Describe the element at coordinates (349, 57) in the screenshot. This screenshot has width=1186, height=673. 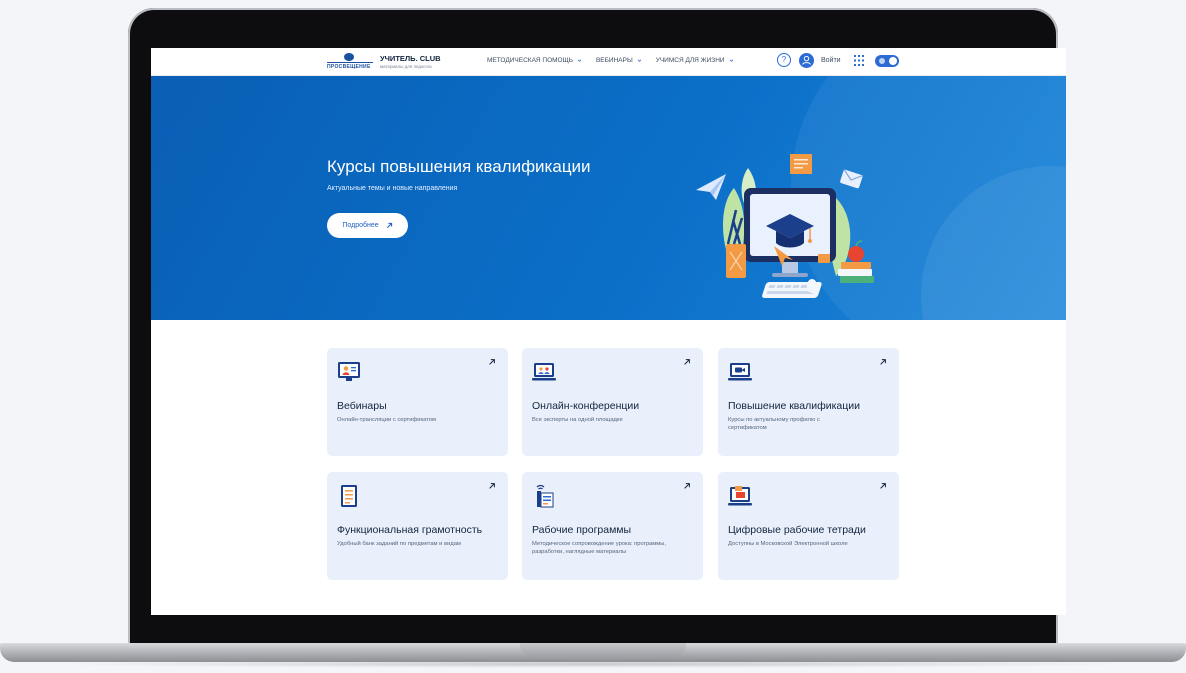
I see `logo-mark` at that location.